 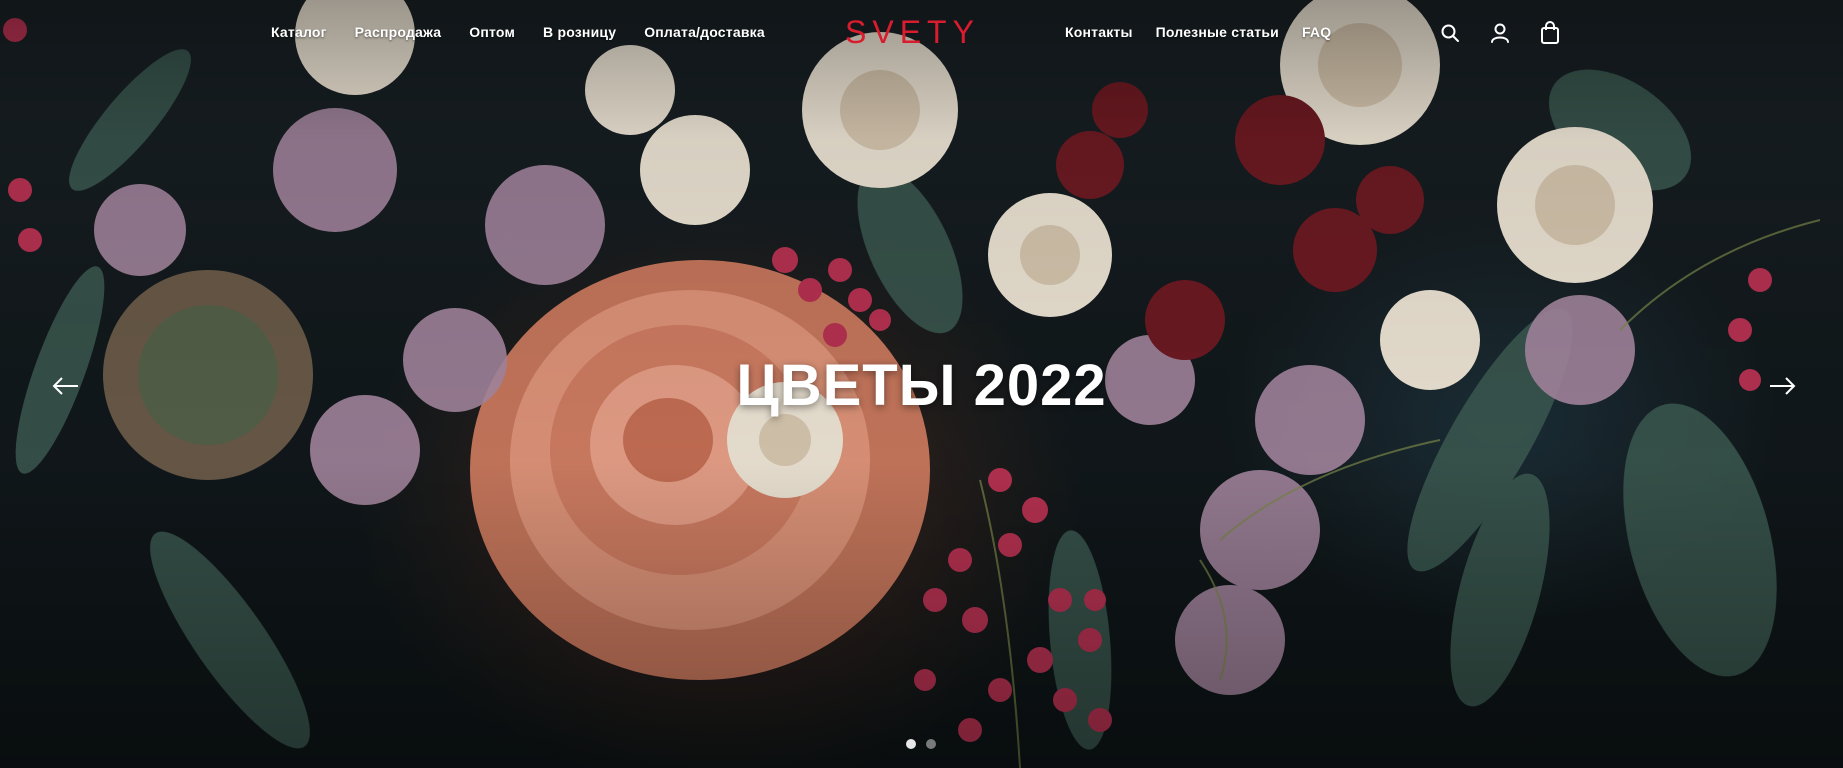 I want to click on main-nav-right: Контакты Полезные статьи FAQ, so click(x=1198, y=32).